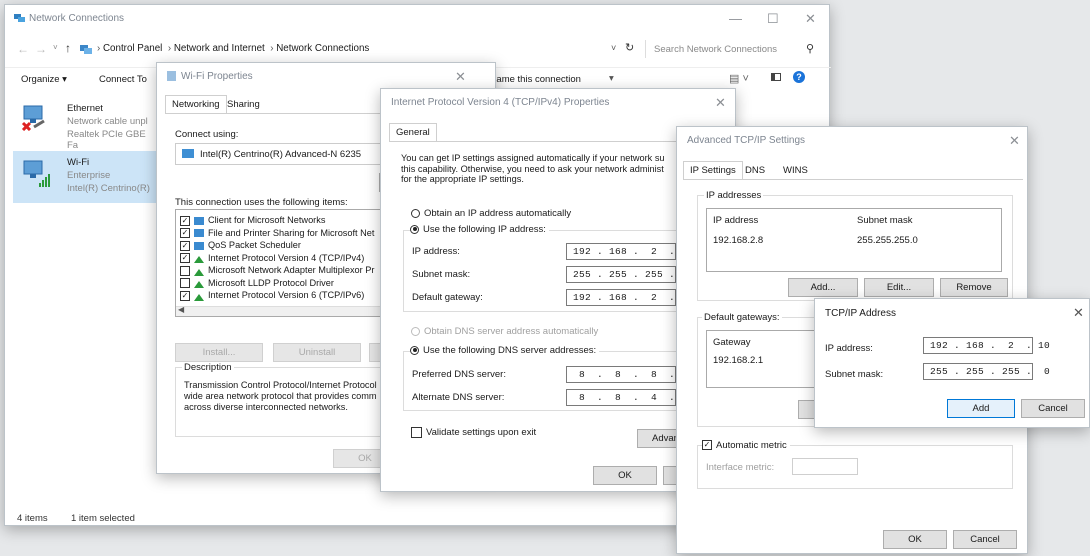  Describe the element at coordinates (751, 445) in the screenshot. I see `automatic-metric-label: Automatic metric` at that location.